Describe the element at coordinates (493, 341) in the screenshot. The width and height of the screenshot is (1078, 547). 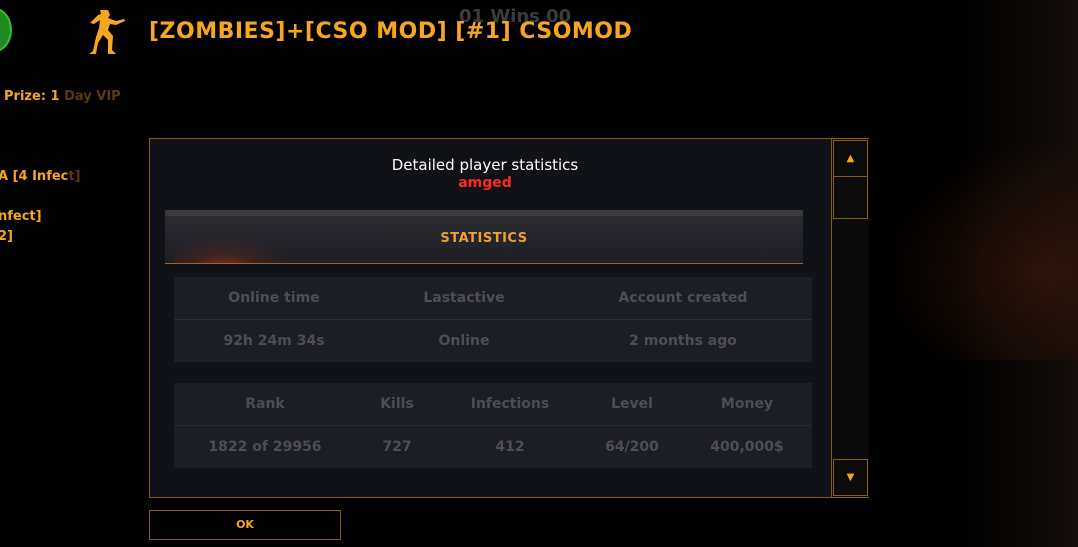
I see `table-row: 92h 24m 34s Online 2 months ago` at that location.